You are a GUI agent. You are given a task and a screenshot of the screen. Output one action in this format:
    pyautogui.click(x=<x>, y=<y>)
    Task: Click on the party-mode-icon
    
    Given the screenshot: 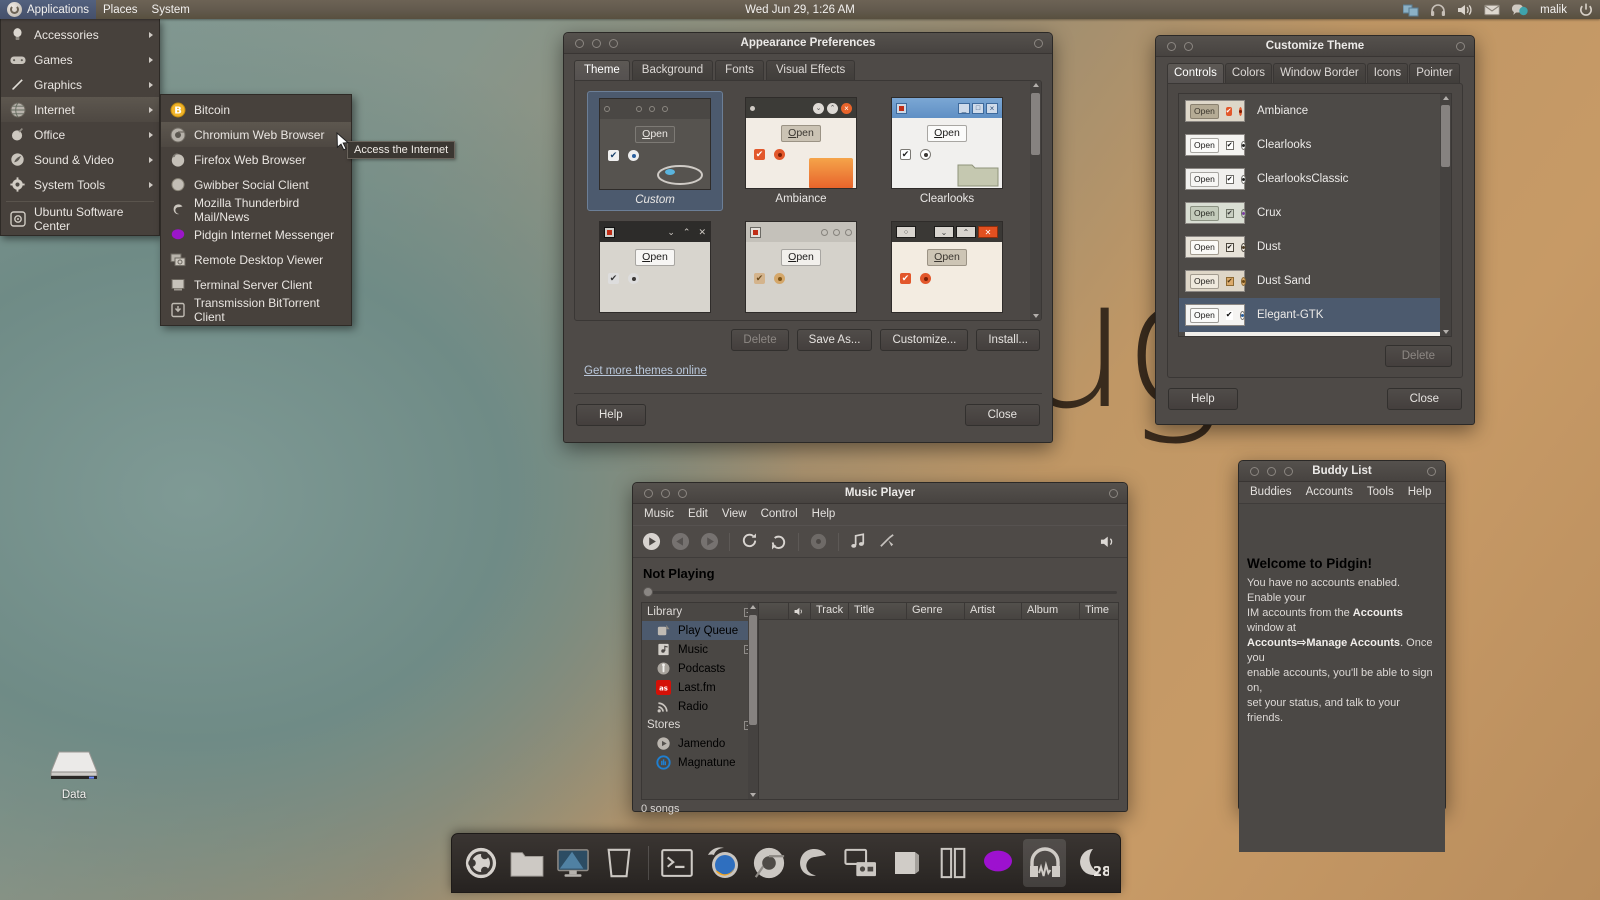 What is the action you would take?
    pyautogui.click(x=887, y=541)
    